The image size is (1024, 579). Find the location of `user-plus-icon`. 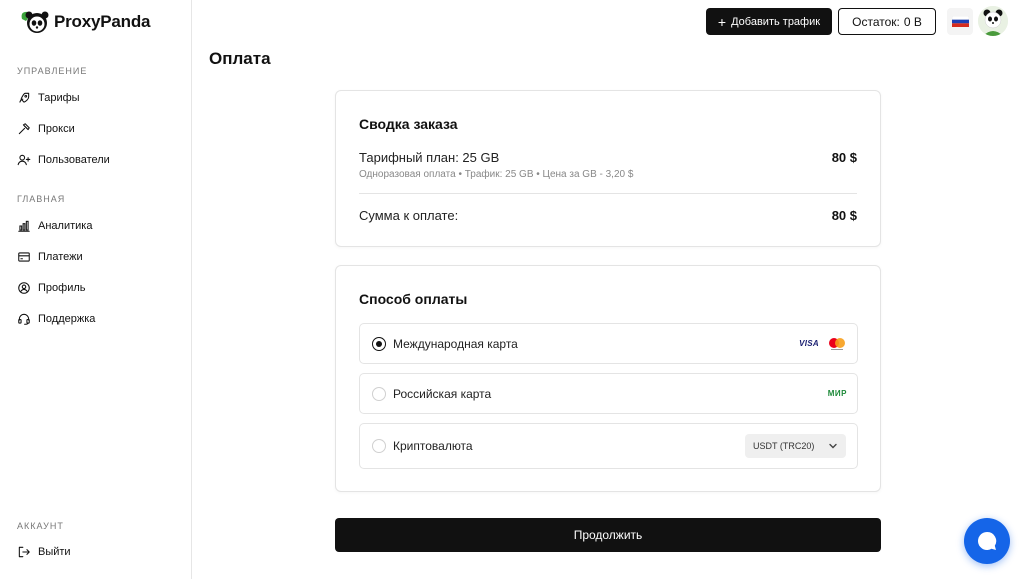

user-plus-icon is located at coordinates (24, 160).